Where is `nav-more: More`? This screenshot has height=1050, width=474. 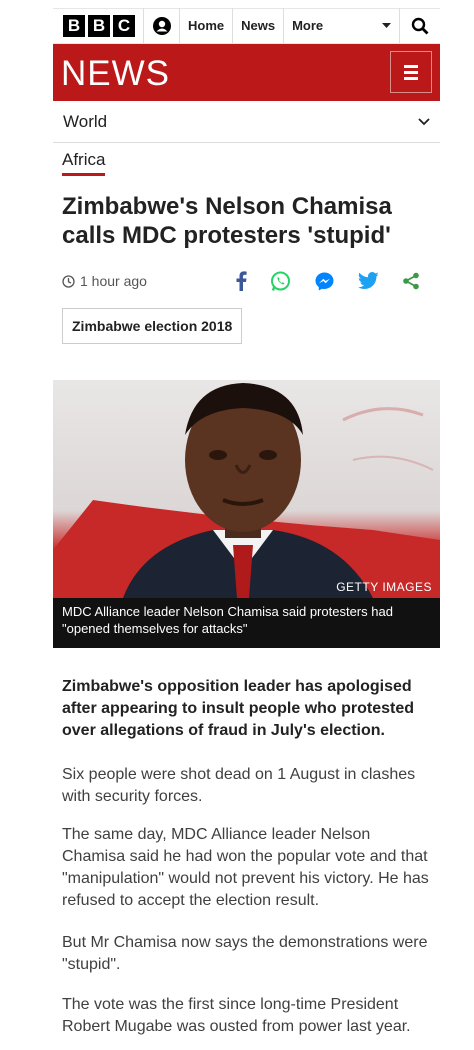 nav-more: More is located at coordinates (342, 25).